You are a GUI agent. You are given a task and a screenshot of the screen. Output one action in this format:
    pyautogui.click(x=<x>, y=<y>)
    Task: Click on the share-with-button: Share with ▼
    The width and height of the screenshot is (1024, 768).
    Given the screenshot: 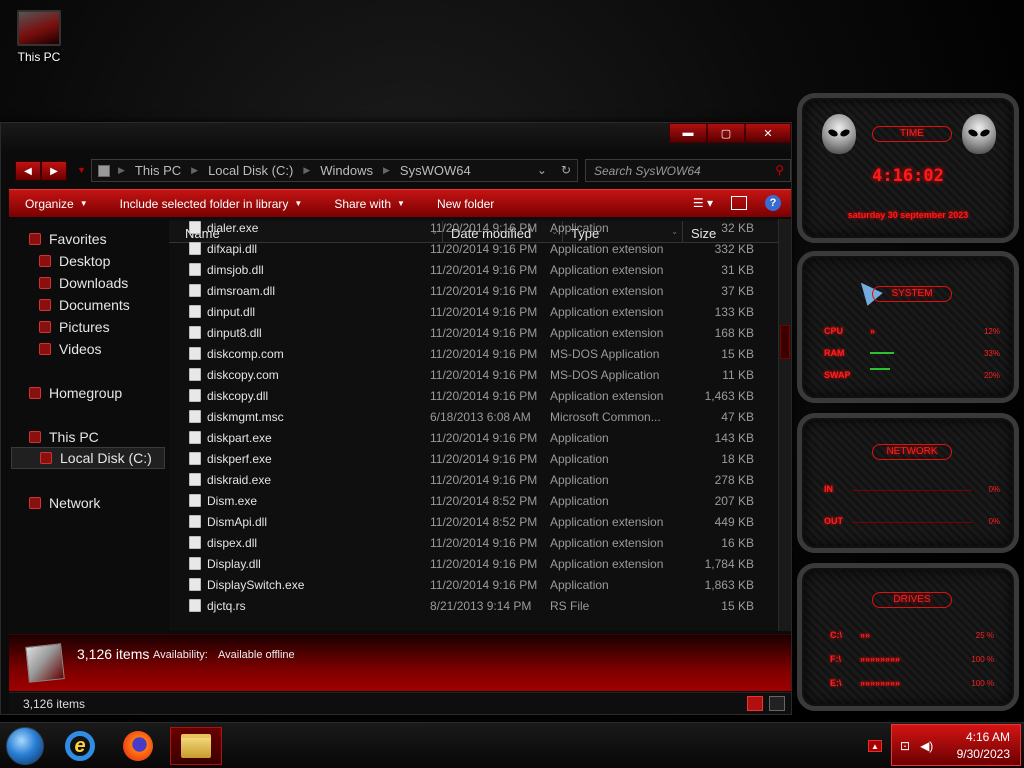 What is the action you would take?
    pyautogui.click(x=369, y=204)
    